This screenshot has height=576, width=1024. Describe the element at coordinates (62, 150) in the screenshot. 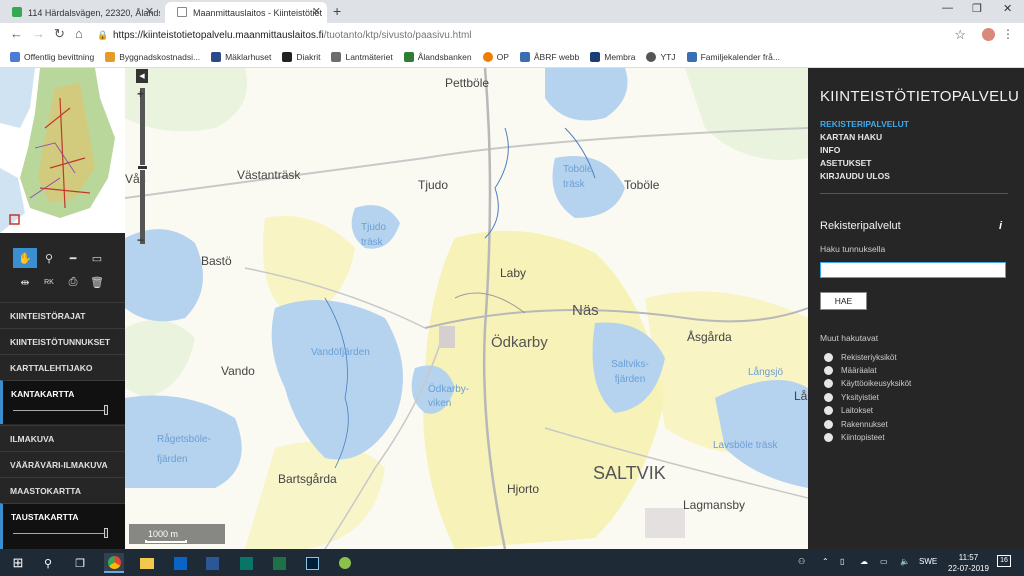

I see `overview-map` at that location.